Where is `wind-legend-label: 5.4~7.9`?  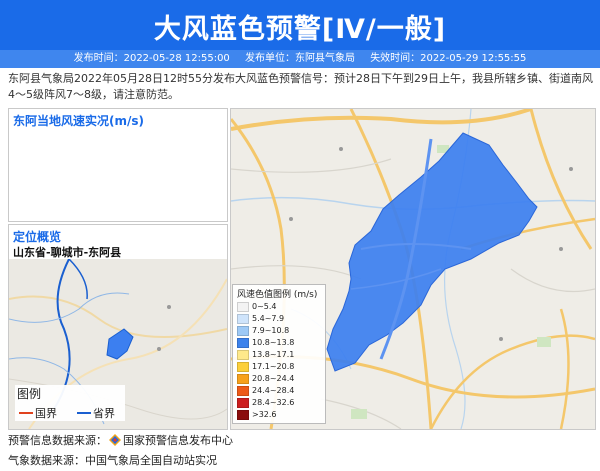 wind-legend-label: 5.4~7.9 is located at coordinates (268, 318).